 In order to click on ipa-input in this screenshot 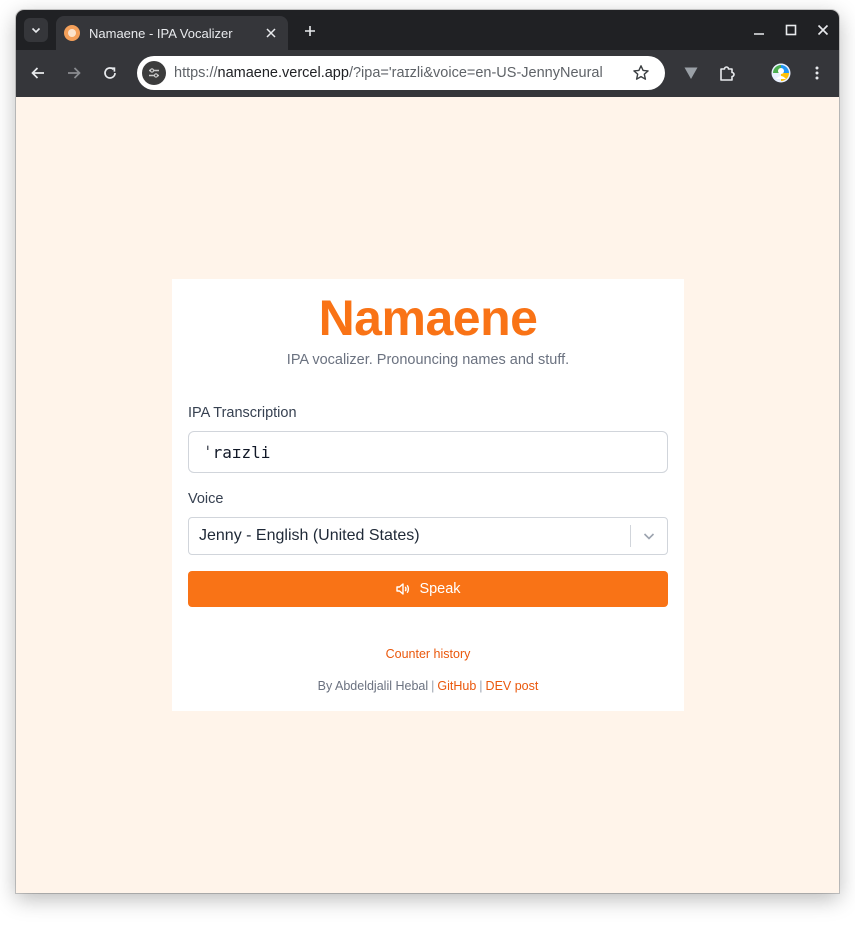, I will do `click(428, 452)`.